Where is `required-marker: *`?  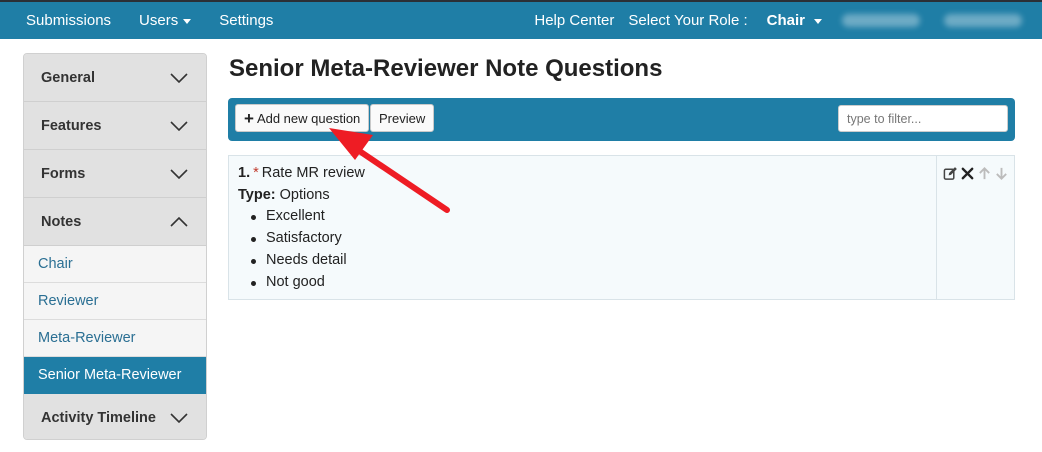 required-marker: * is located at coordinates (256, 173).